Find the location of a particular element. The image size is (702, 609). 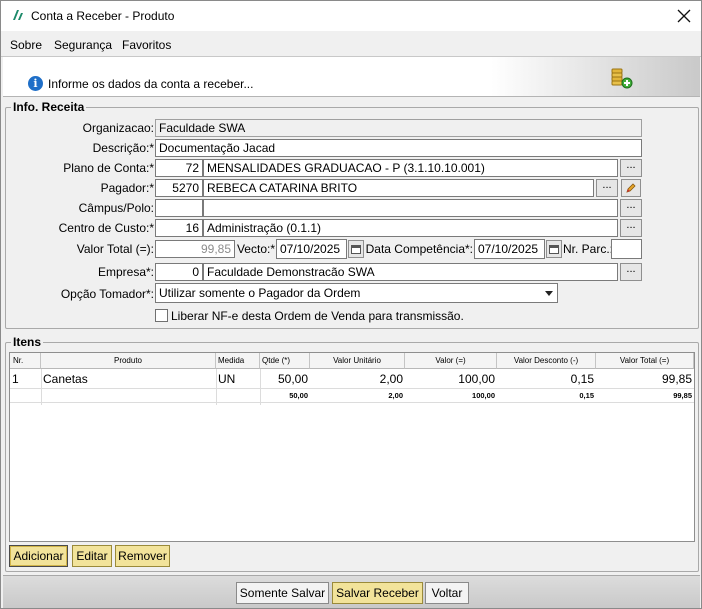

cell-medida: UN is located at coordinates (227, 379).